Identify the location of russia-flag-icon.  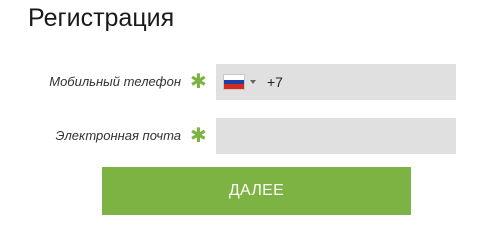
(234, 82).